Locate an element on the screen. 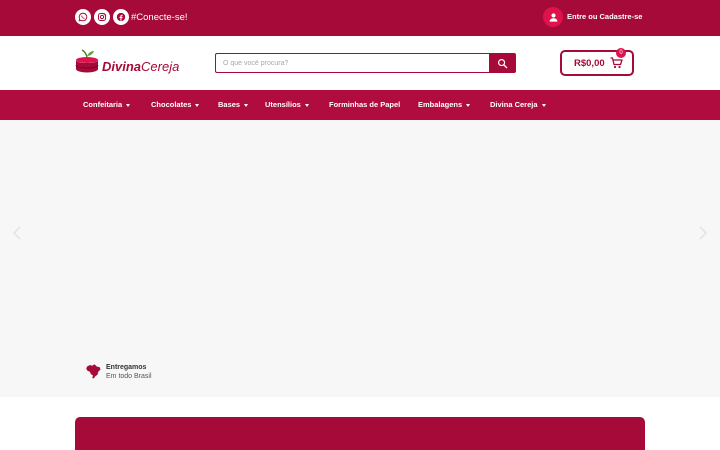  nav-item-chocolates: Chocolates is located at coordinates (175, 105).